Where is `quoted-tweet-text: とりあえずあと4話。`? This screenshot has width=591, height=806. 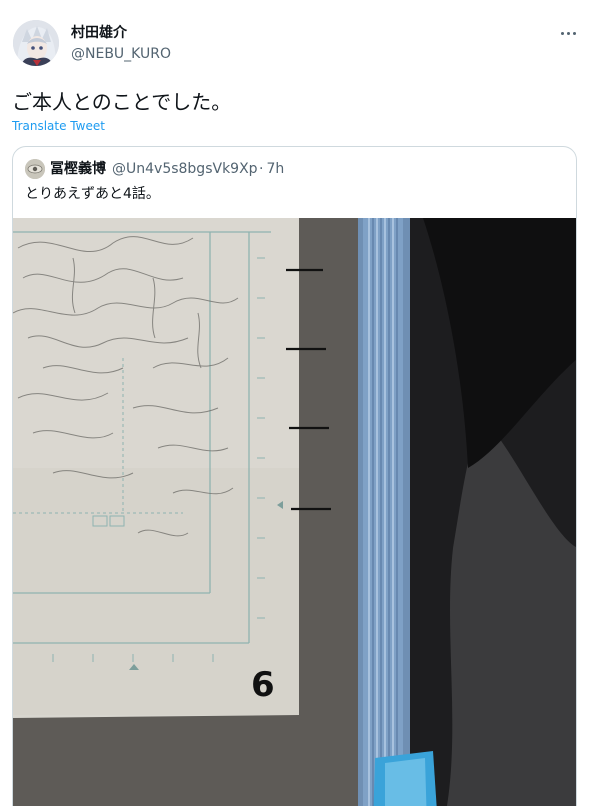 quoted-tweet-text: とりあえずあと4話。 is located at coordinates (92, 194).